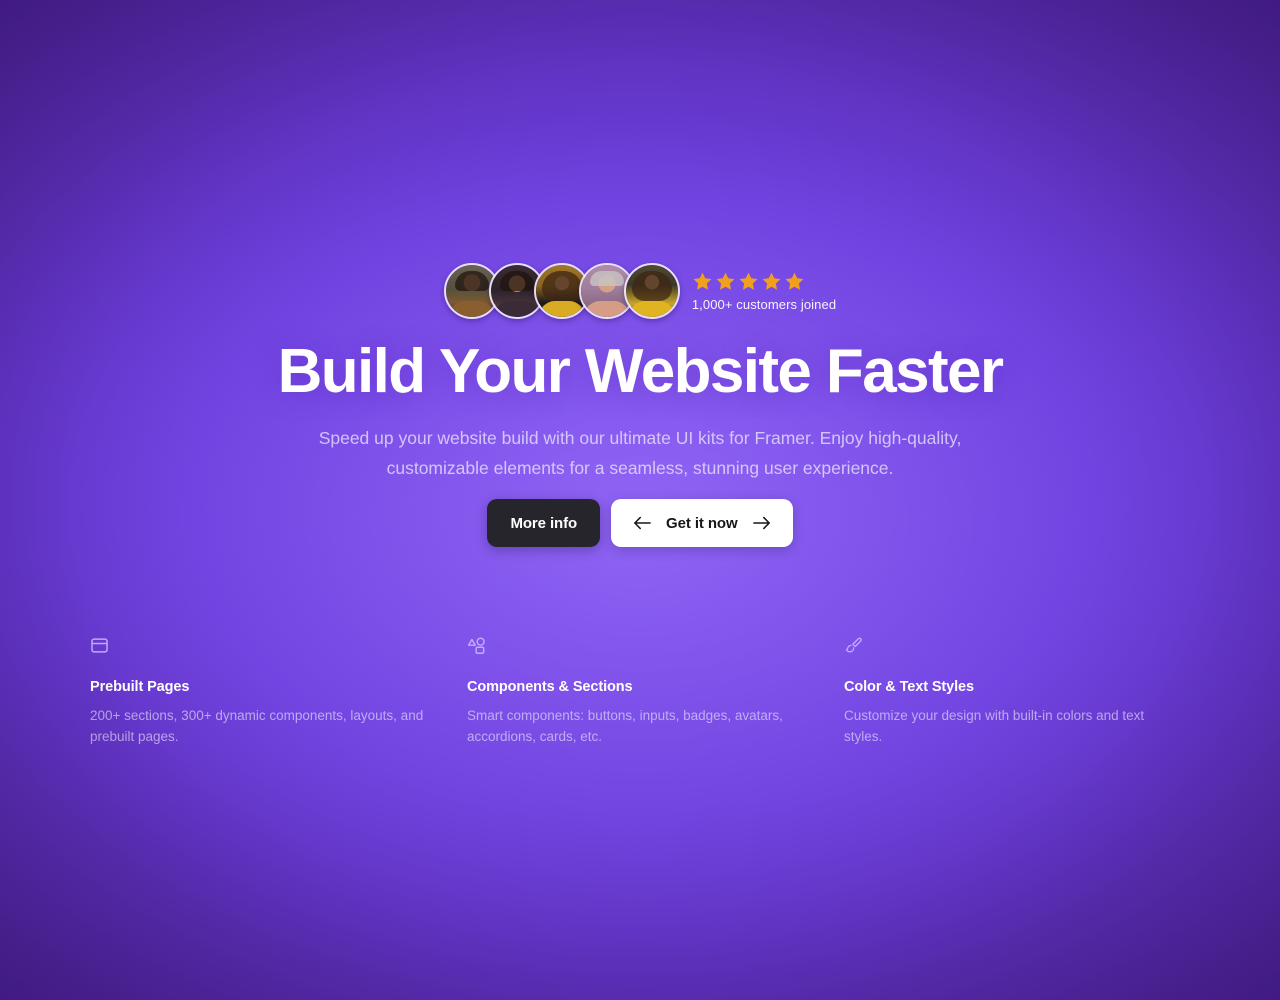 The width and height of the screenshot is (1280, 1000). I want to click on more-info-button: More info, so click(544, 523).